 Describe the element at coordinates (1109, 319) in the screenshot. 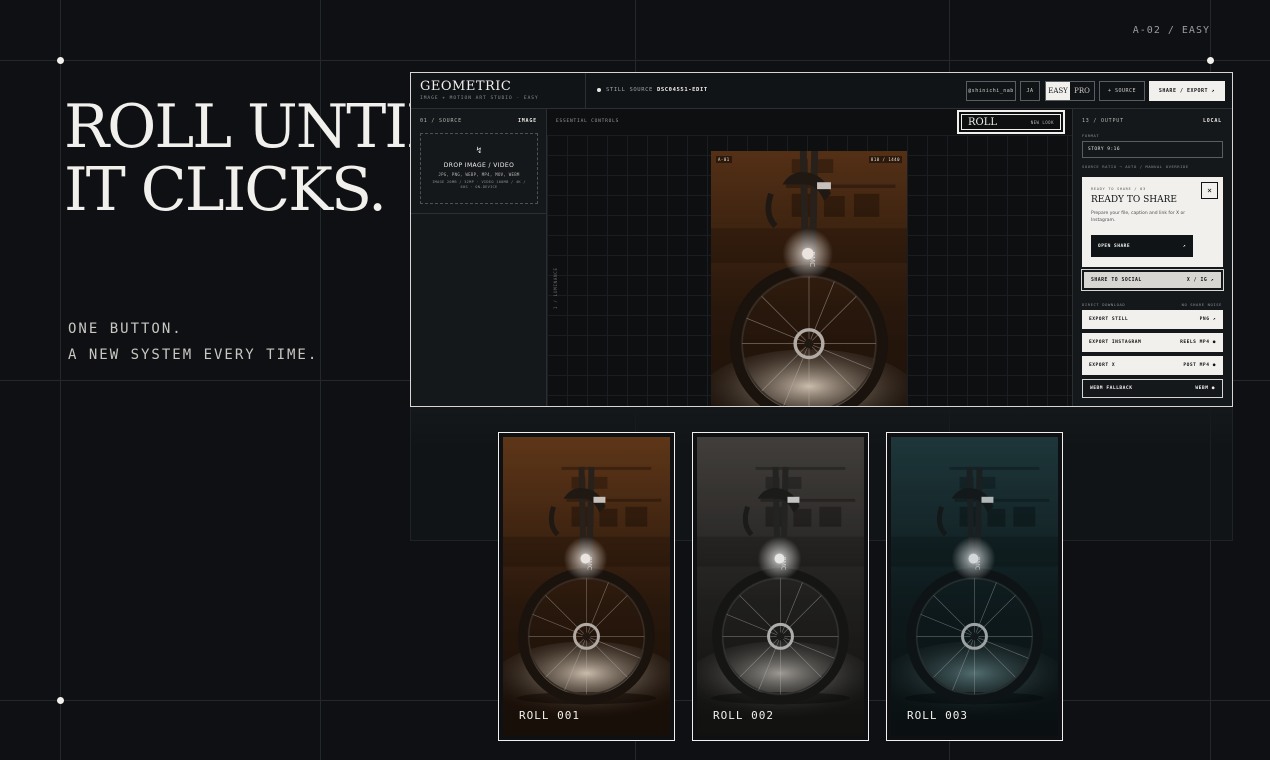

I see `export-label: EXPORT STILL` at that location.